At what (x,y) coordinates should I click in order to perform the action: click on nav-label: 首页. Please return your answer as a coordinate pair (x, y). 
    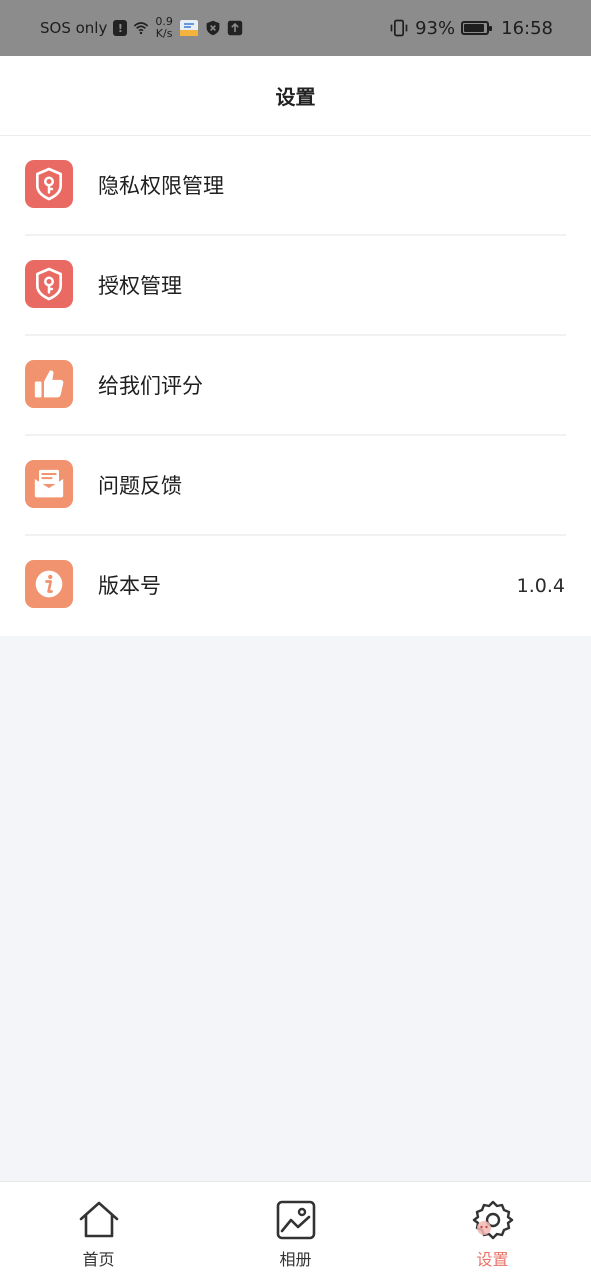
    Looking at the image, I should click on (98, 1259).